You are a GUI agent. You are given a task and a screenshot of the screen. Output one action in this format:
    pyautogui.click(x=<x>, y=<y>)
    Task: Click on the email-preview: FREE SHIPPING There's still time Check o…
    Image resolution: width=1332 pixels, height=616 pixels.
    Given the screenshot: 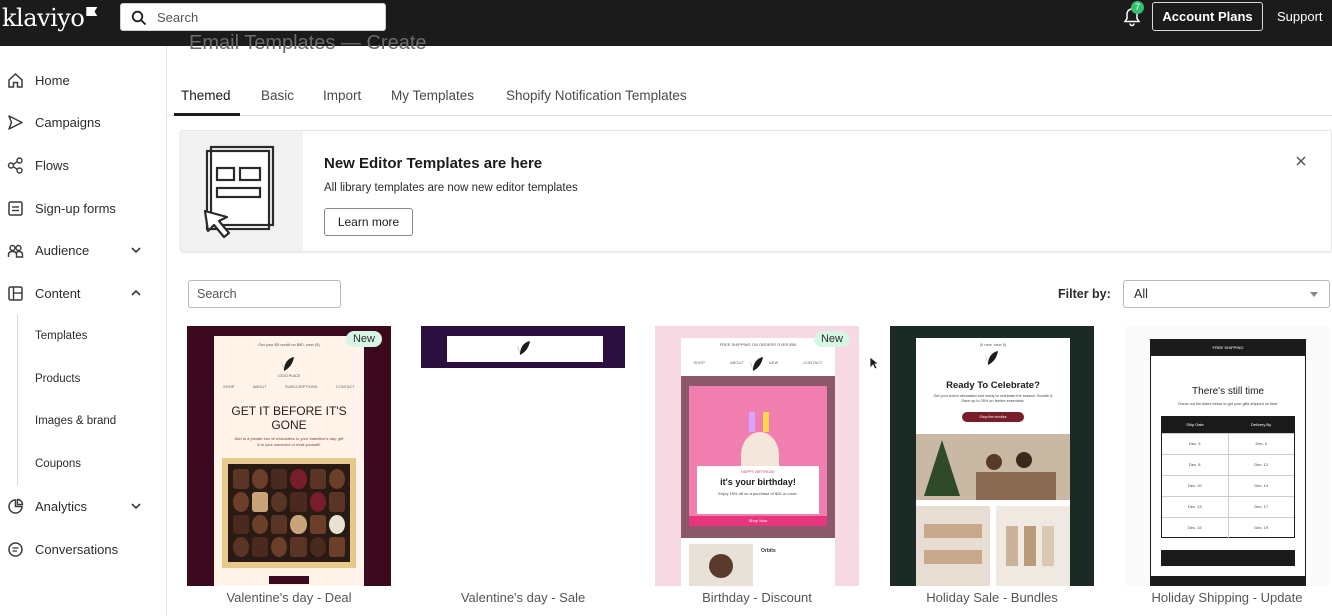 What is the action you would take?
    pyautogui.click(x=1228, y=462)
    